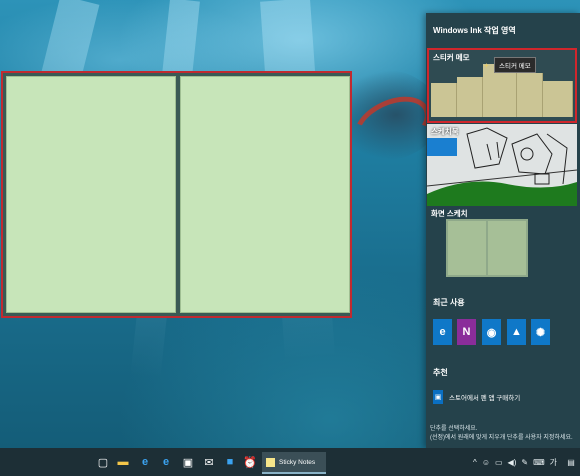 This screenshot has width=580, height=476. I want to click on chevron-up-icon: ^, so click(475, 462).